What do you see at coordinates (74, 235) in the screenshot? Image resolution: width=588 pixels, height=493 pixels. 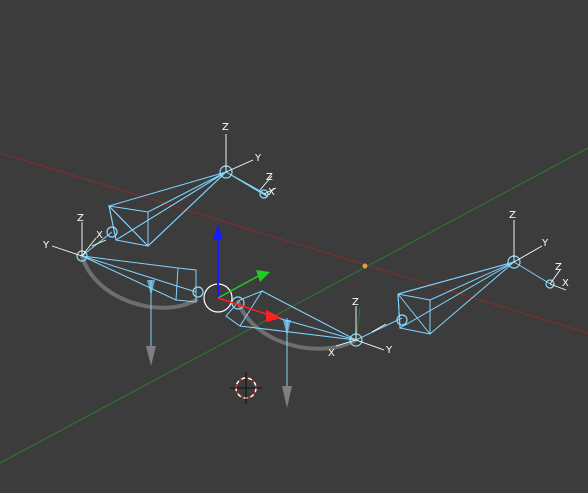 I see `axis-gizmo-left: Z Y X` at bounding box center [74, 235].